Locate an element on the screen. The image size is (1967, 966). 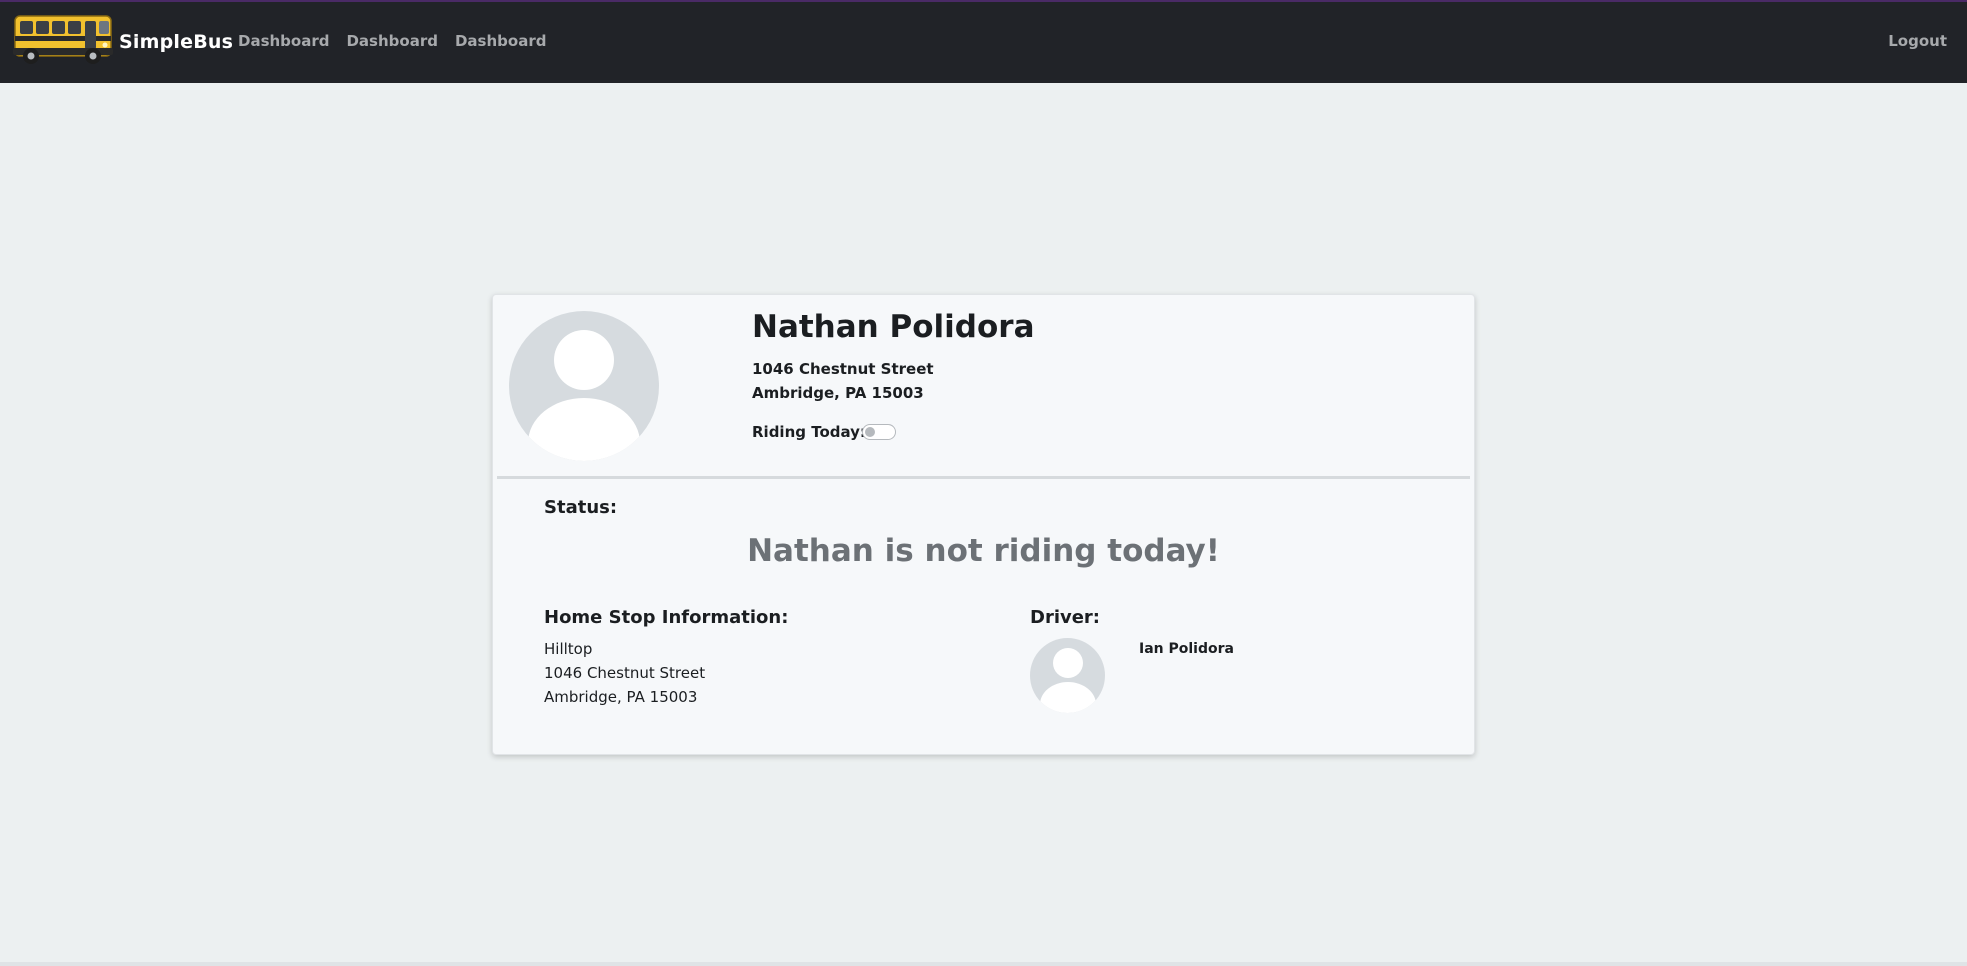
riding-today-label: Riding Today: is located at coordinates (809, 432).